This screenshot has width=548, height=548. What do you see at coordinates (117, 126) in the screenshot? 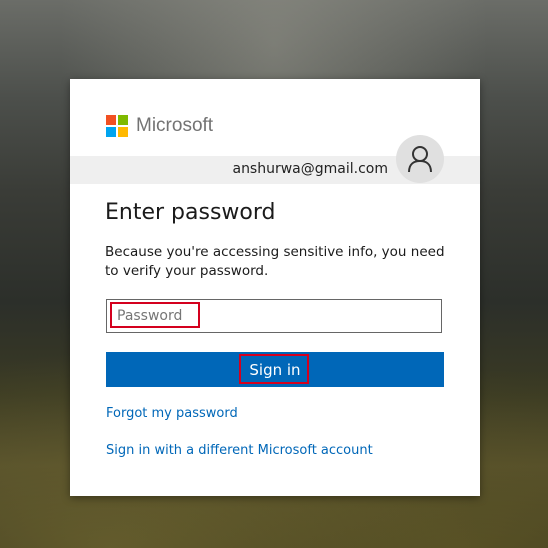
I see `microsoft-logo-icon` at bounding box center [117, 126].